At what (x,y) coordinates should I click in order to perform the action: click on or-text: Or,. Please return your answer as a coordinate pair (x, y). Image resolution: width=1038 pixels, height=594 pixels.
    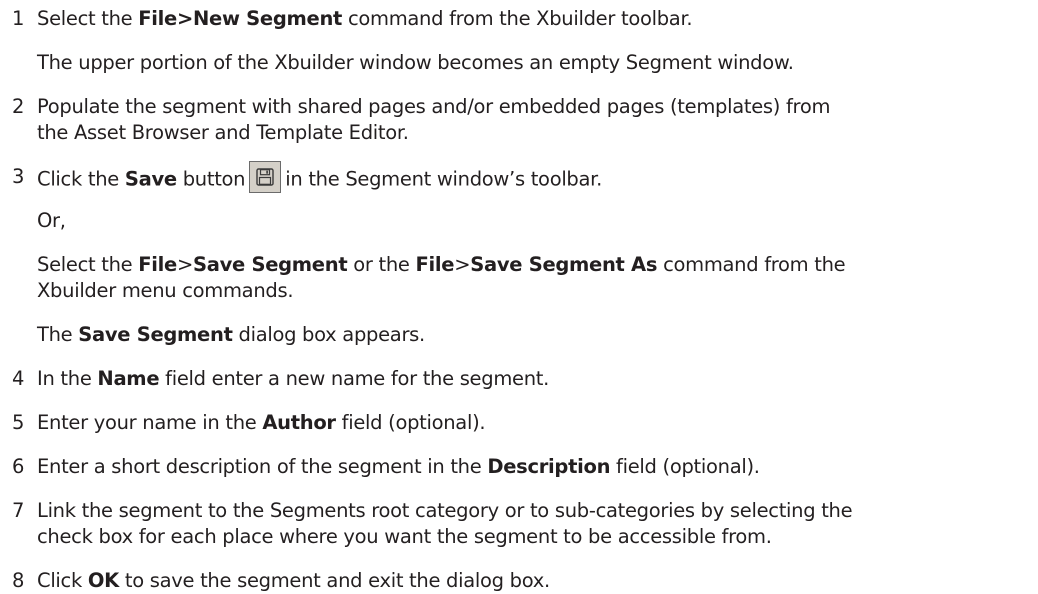
    Looking at the image, I should click on (51, 220).